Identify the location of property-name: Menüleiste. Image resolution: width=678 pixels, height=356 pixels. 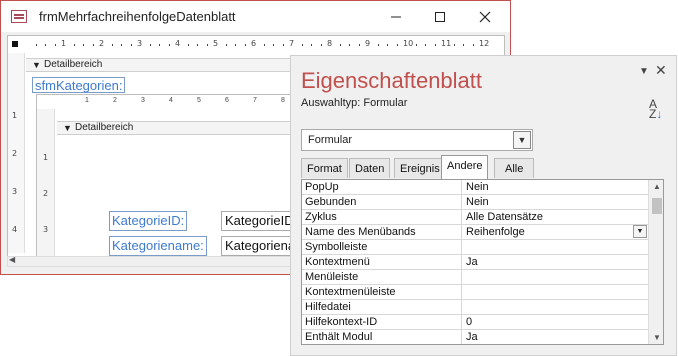
(382, 277).